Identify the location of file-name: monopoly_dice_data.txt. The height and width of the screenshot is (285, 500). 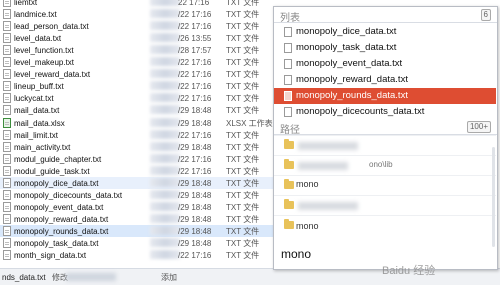
(56, 183).